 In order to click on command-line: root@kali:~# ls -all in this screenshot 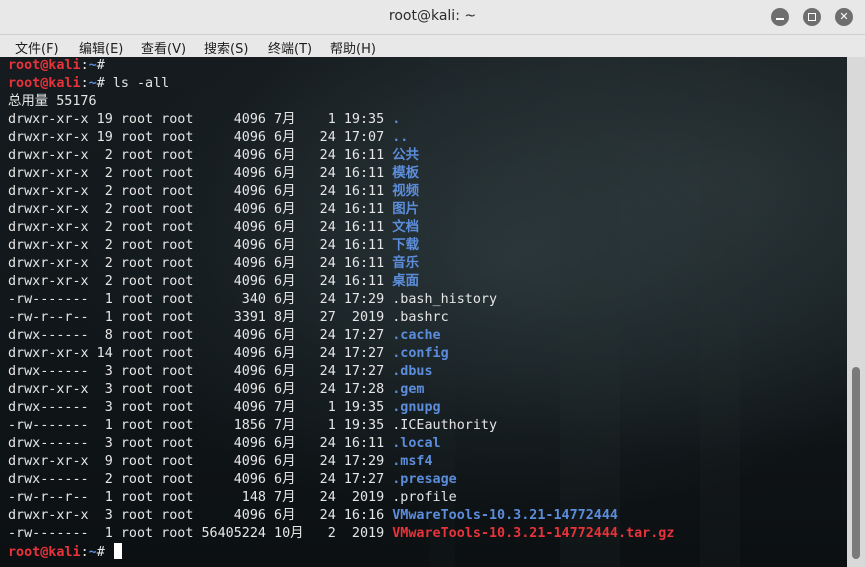, I will do `click(341, 84)`.